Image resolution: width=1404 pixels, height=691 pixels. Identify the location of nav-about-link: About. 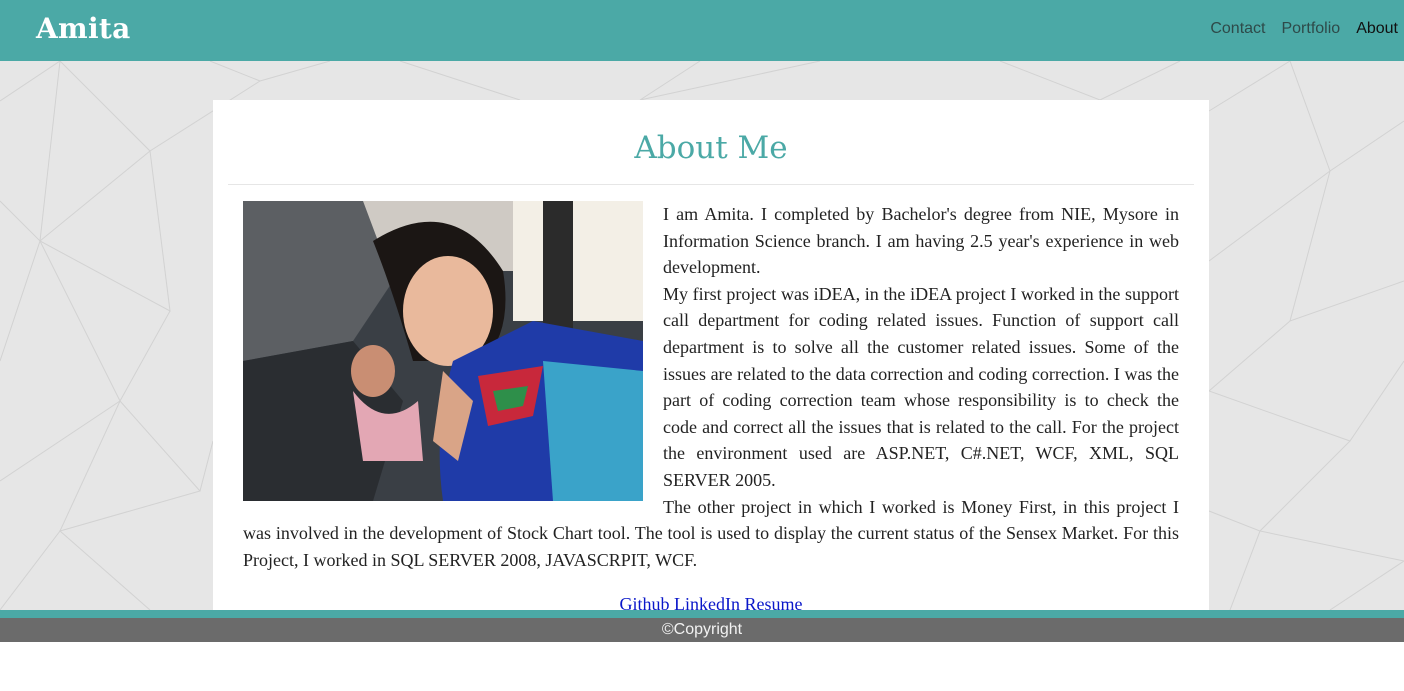
(1377, 29).